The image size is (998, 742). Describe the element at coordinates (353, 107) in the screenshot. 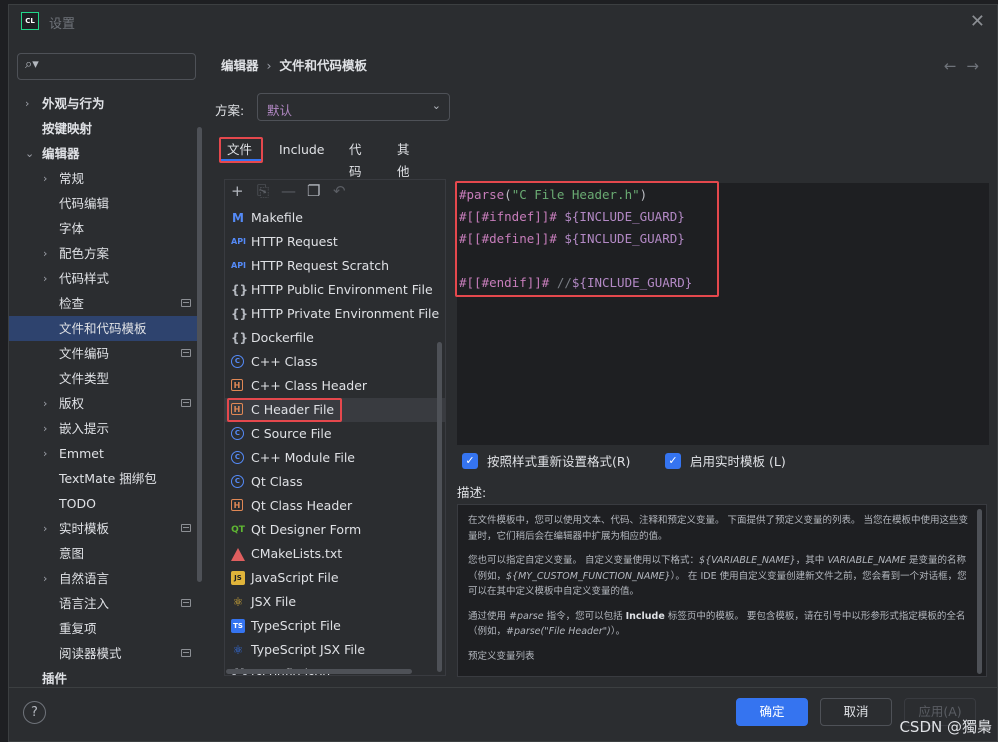

I see `scheme-select: 默认 ⌄` at that location.